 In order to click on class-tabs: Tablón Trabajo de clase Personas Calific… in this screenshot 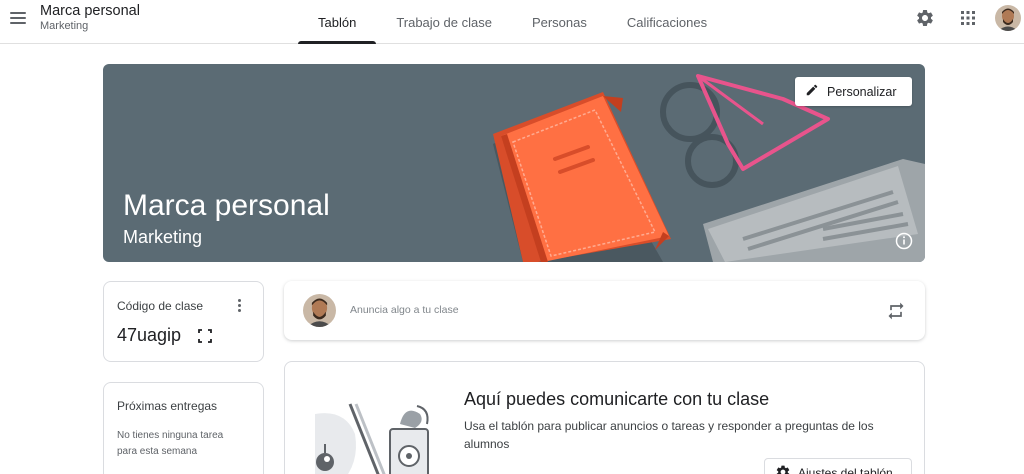, I will do `click(512, 22)`.